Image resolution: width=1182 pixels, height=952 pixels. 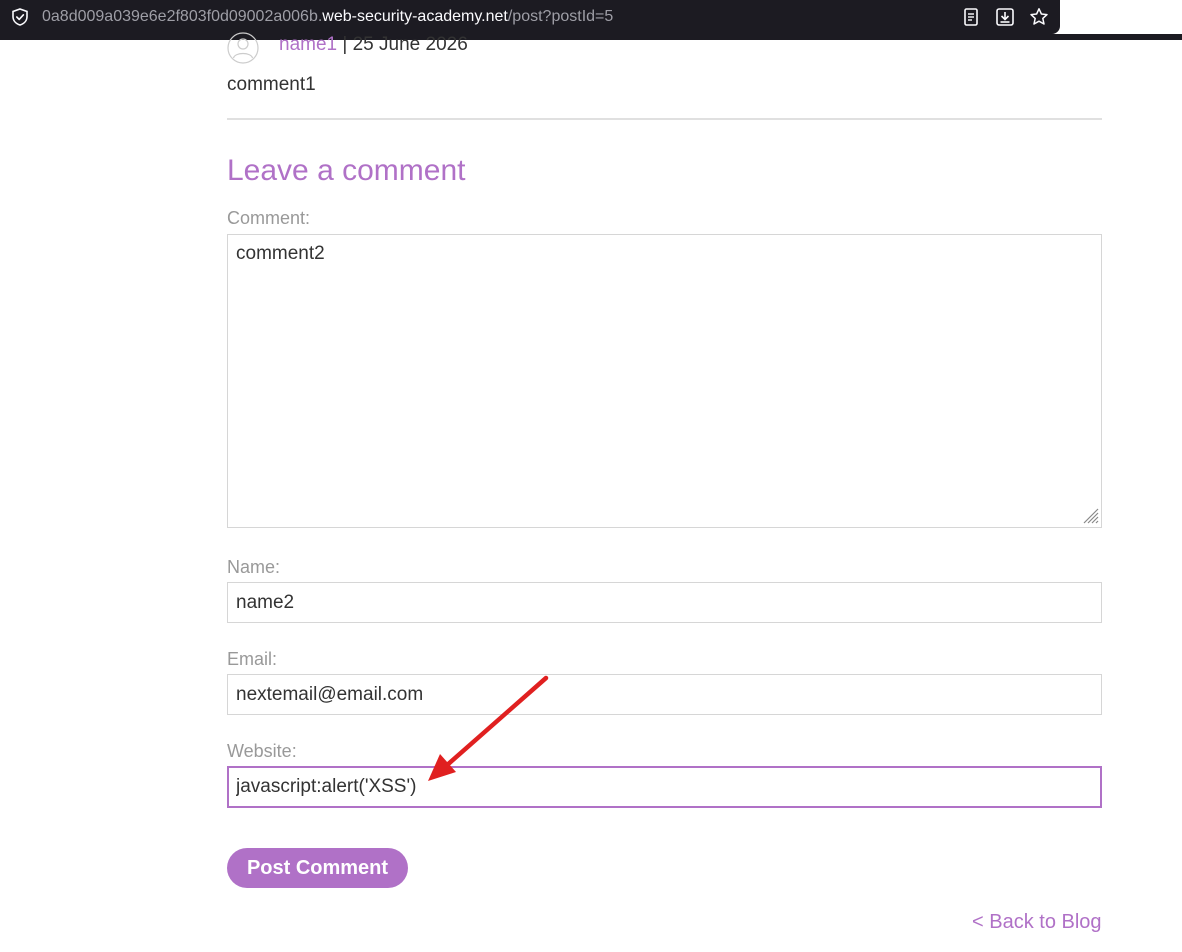 I want to click on star-icon, so click(x=1039, y=17).